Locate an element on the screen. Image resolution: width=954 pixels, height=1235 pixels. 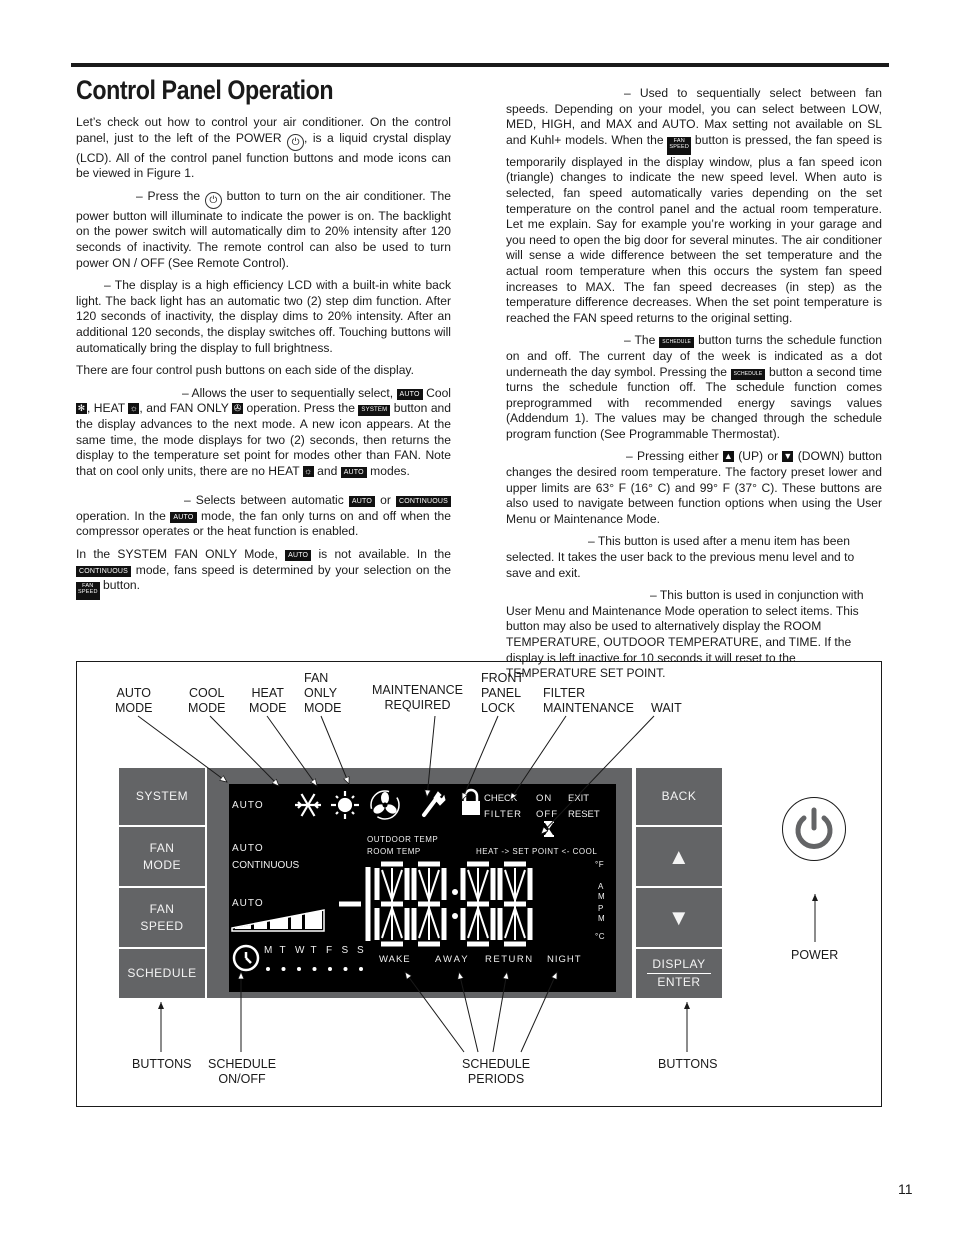
top-rule is located at coordinates (480, 65).